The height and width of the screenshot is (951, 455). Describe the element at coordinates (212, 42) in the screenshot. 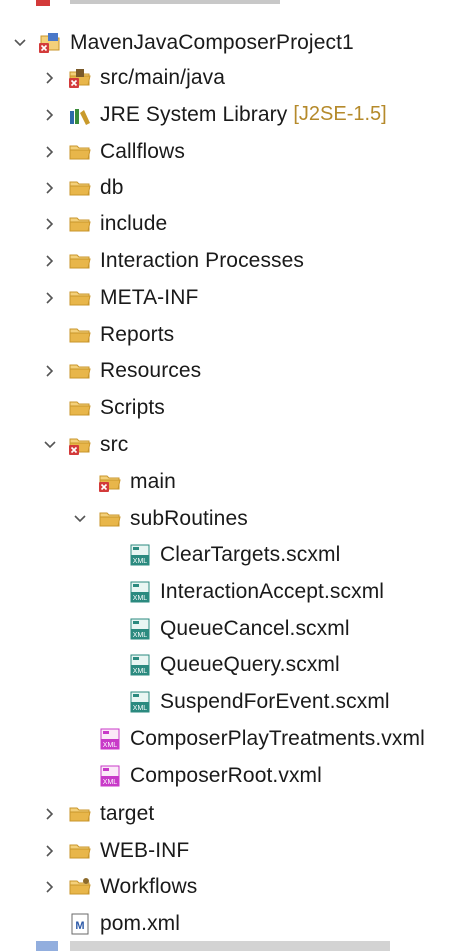

I see `tree-node-label: MavenJavaComposerProject1` at that location.